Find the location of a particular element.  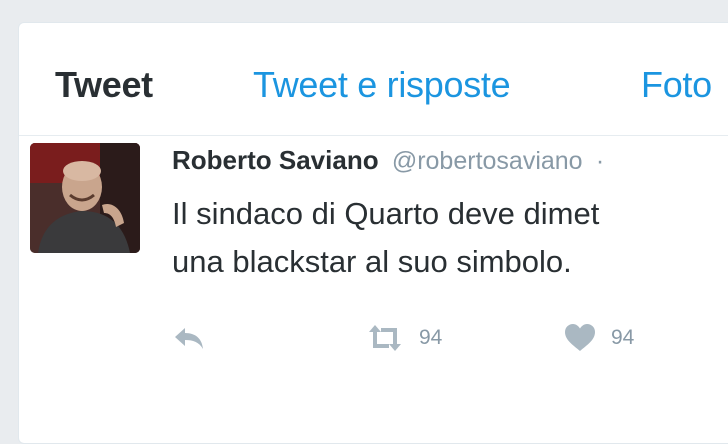

tab-tweets-and-replies: Tweet e risposte is located at coordinates (382, 85).